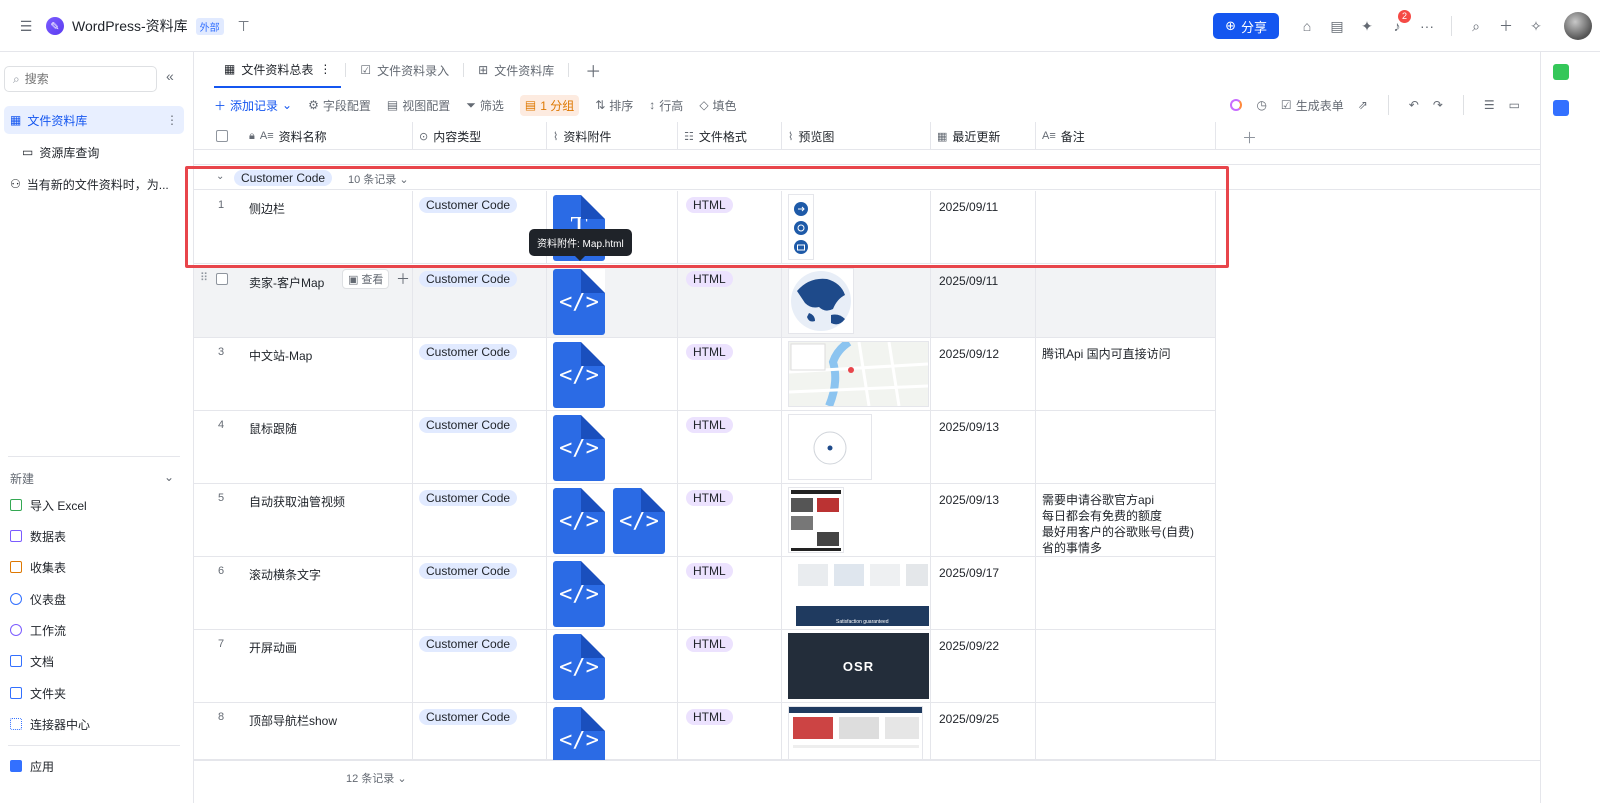 This screenshot has width=1600, height=803. I want to click on row-height-button: ↕ 行高, so click(666, 105).